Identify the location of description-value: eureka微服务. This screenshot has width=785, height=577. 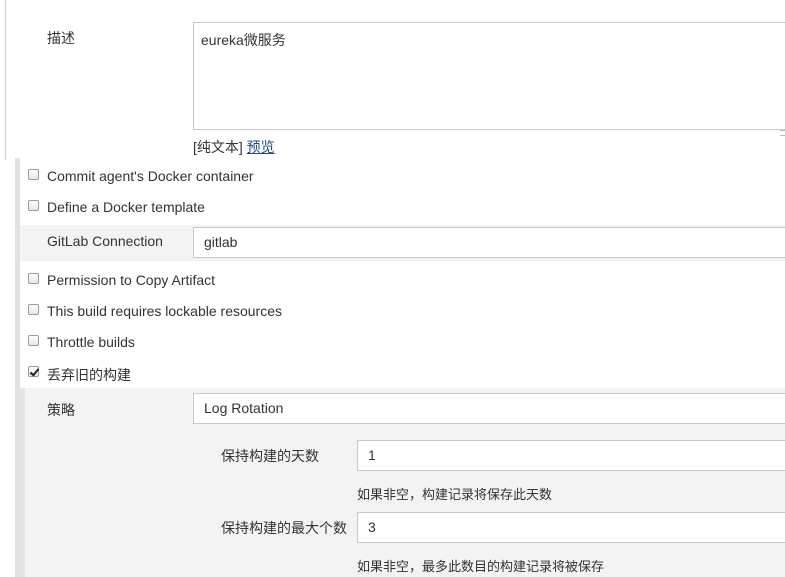
(243, 40).